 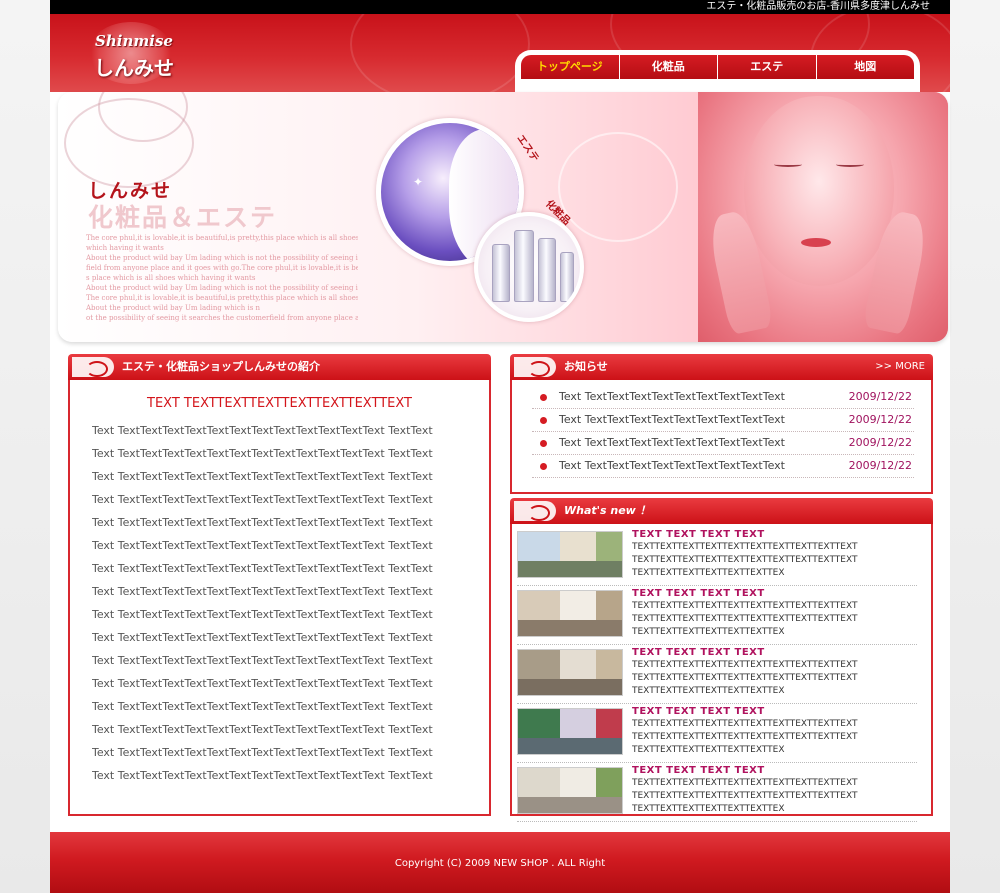 What do you see at coordinates (183, 217) in the screenshot?
I see `hero-subtitle: 化粧品＆エステ` at bounding box center [183, 217].